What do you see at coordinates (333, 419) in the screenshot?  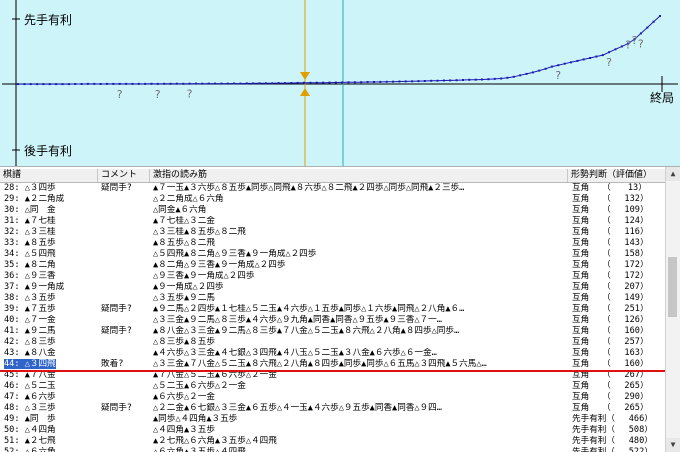 I see `table-row: 49: ▲同 歩 ▲同歩△４四角▲３五歩 先手有利（ 466）` at bounding box center [333, 419].